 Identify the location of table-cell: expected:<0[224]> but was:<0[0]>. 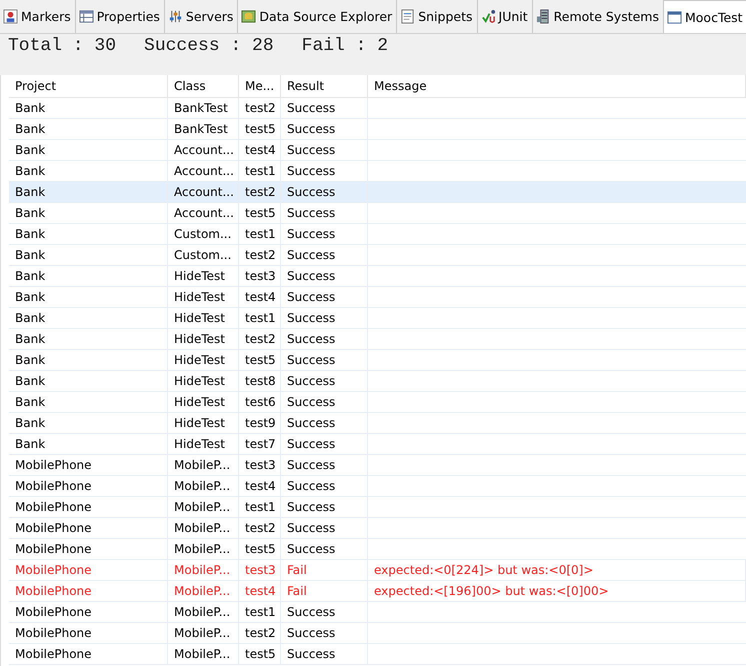
(557, 570).